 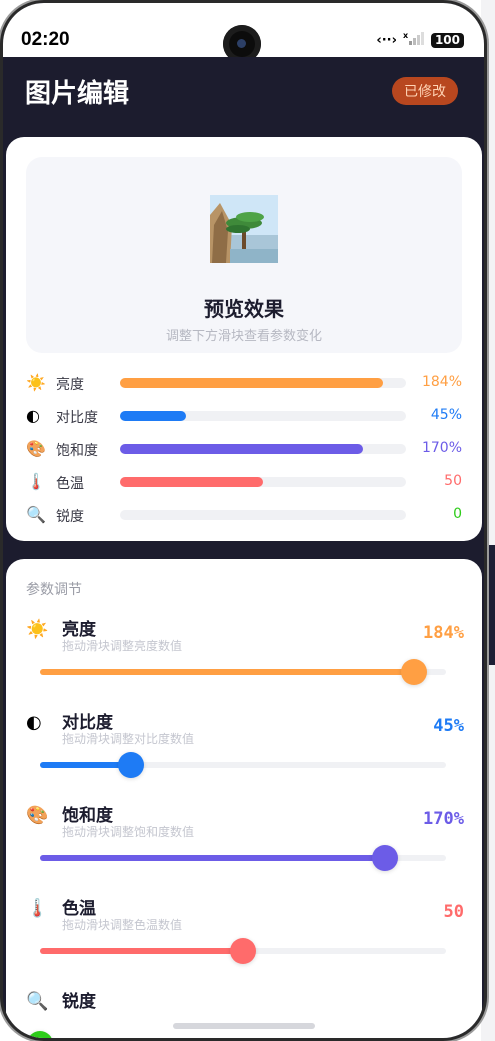 I want to click on battery-icon: 100, so click(x=447, y=40).